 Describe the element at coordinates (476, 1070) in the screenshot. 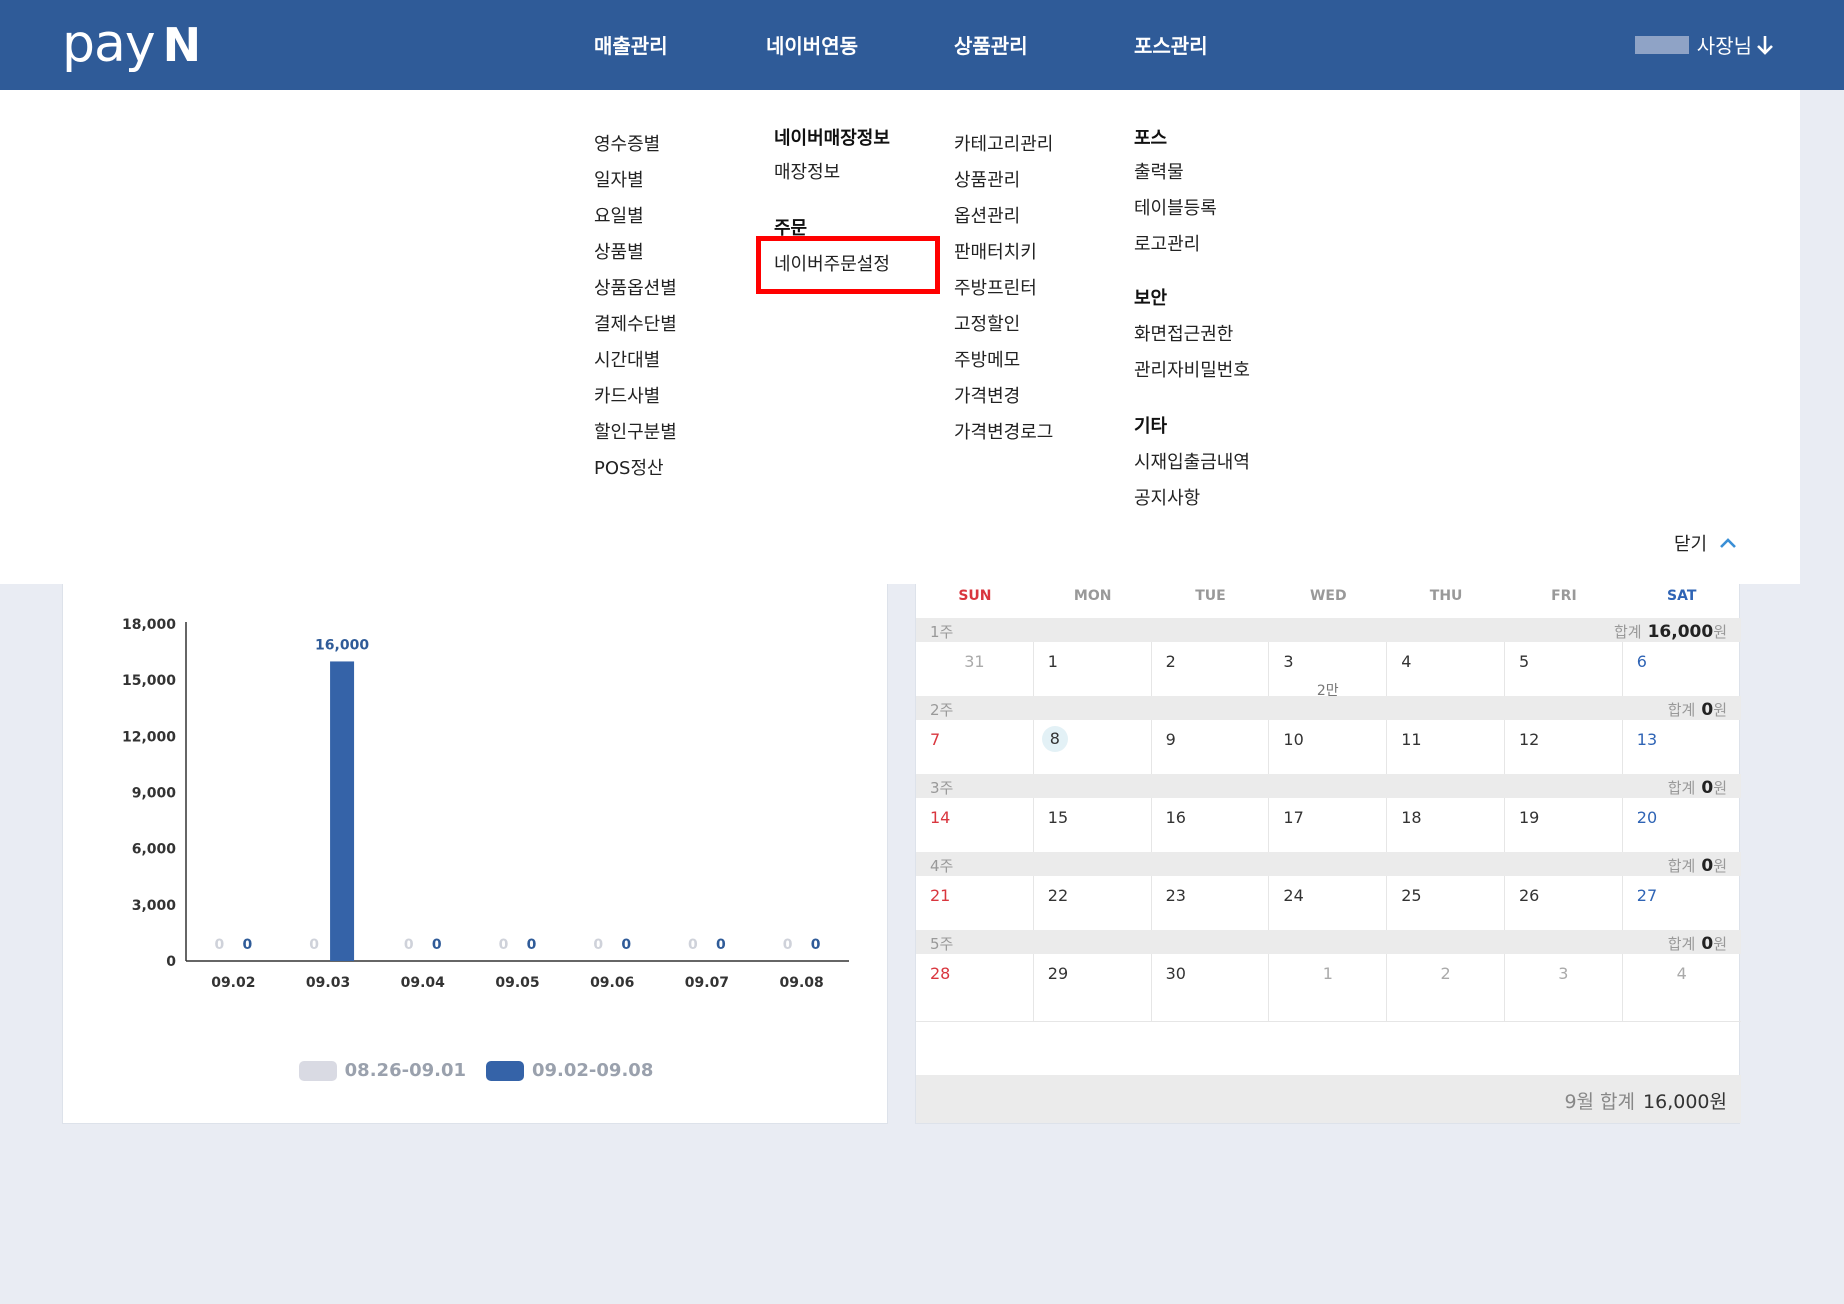

I see `chart-legend: 08.26-09.01 09.02-09.08` at that location.